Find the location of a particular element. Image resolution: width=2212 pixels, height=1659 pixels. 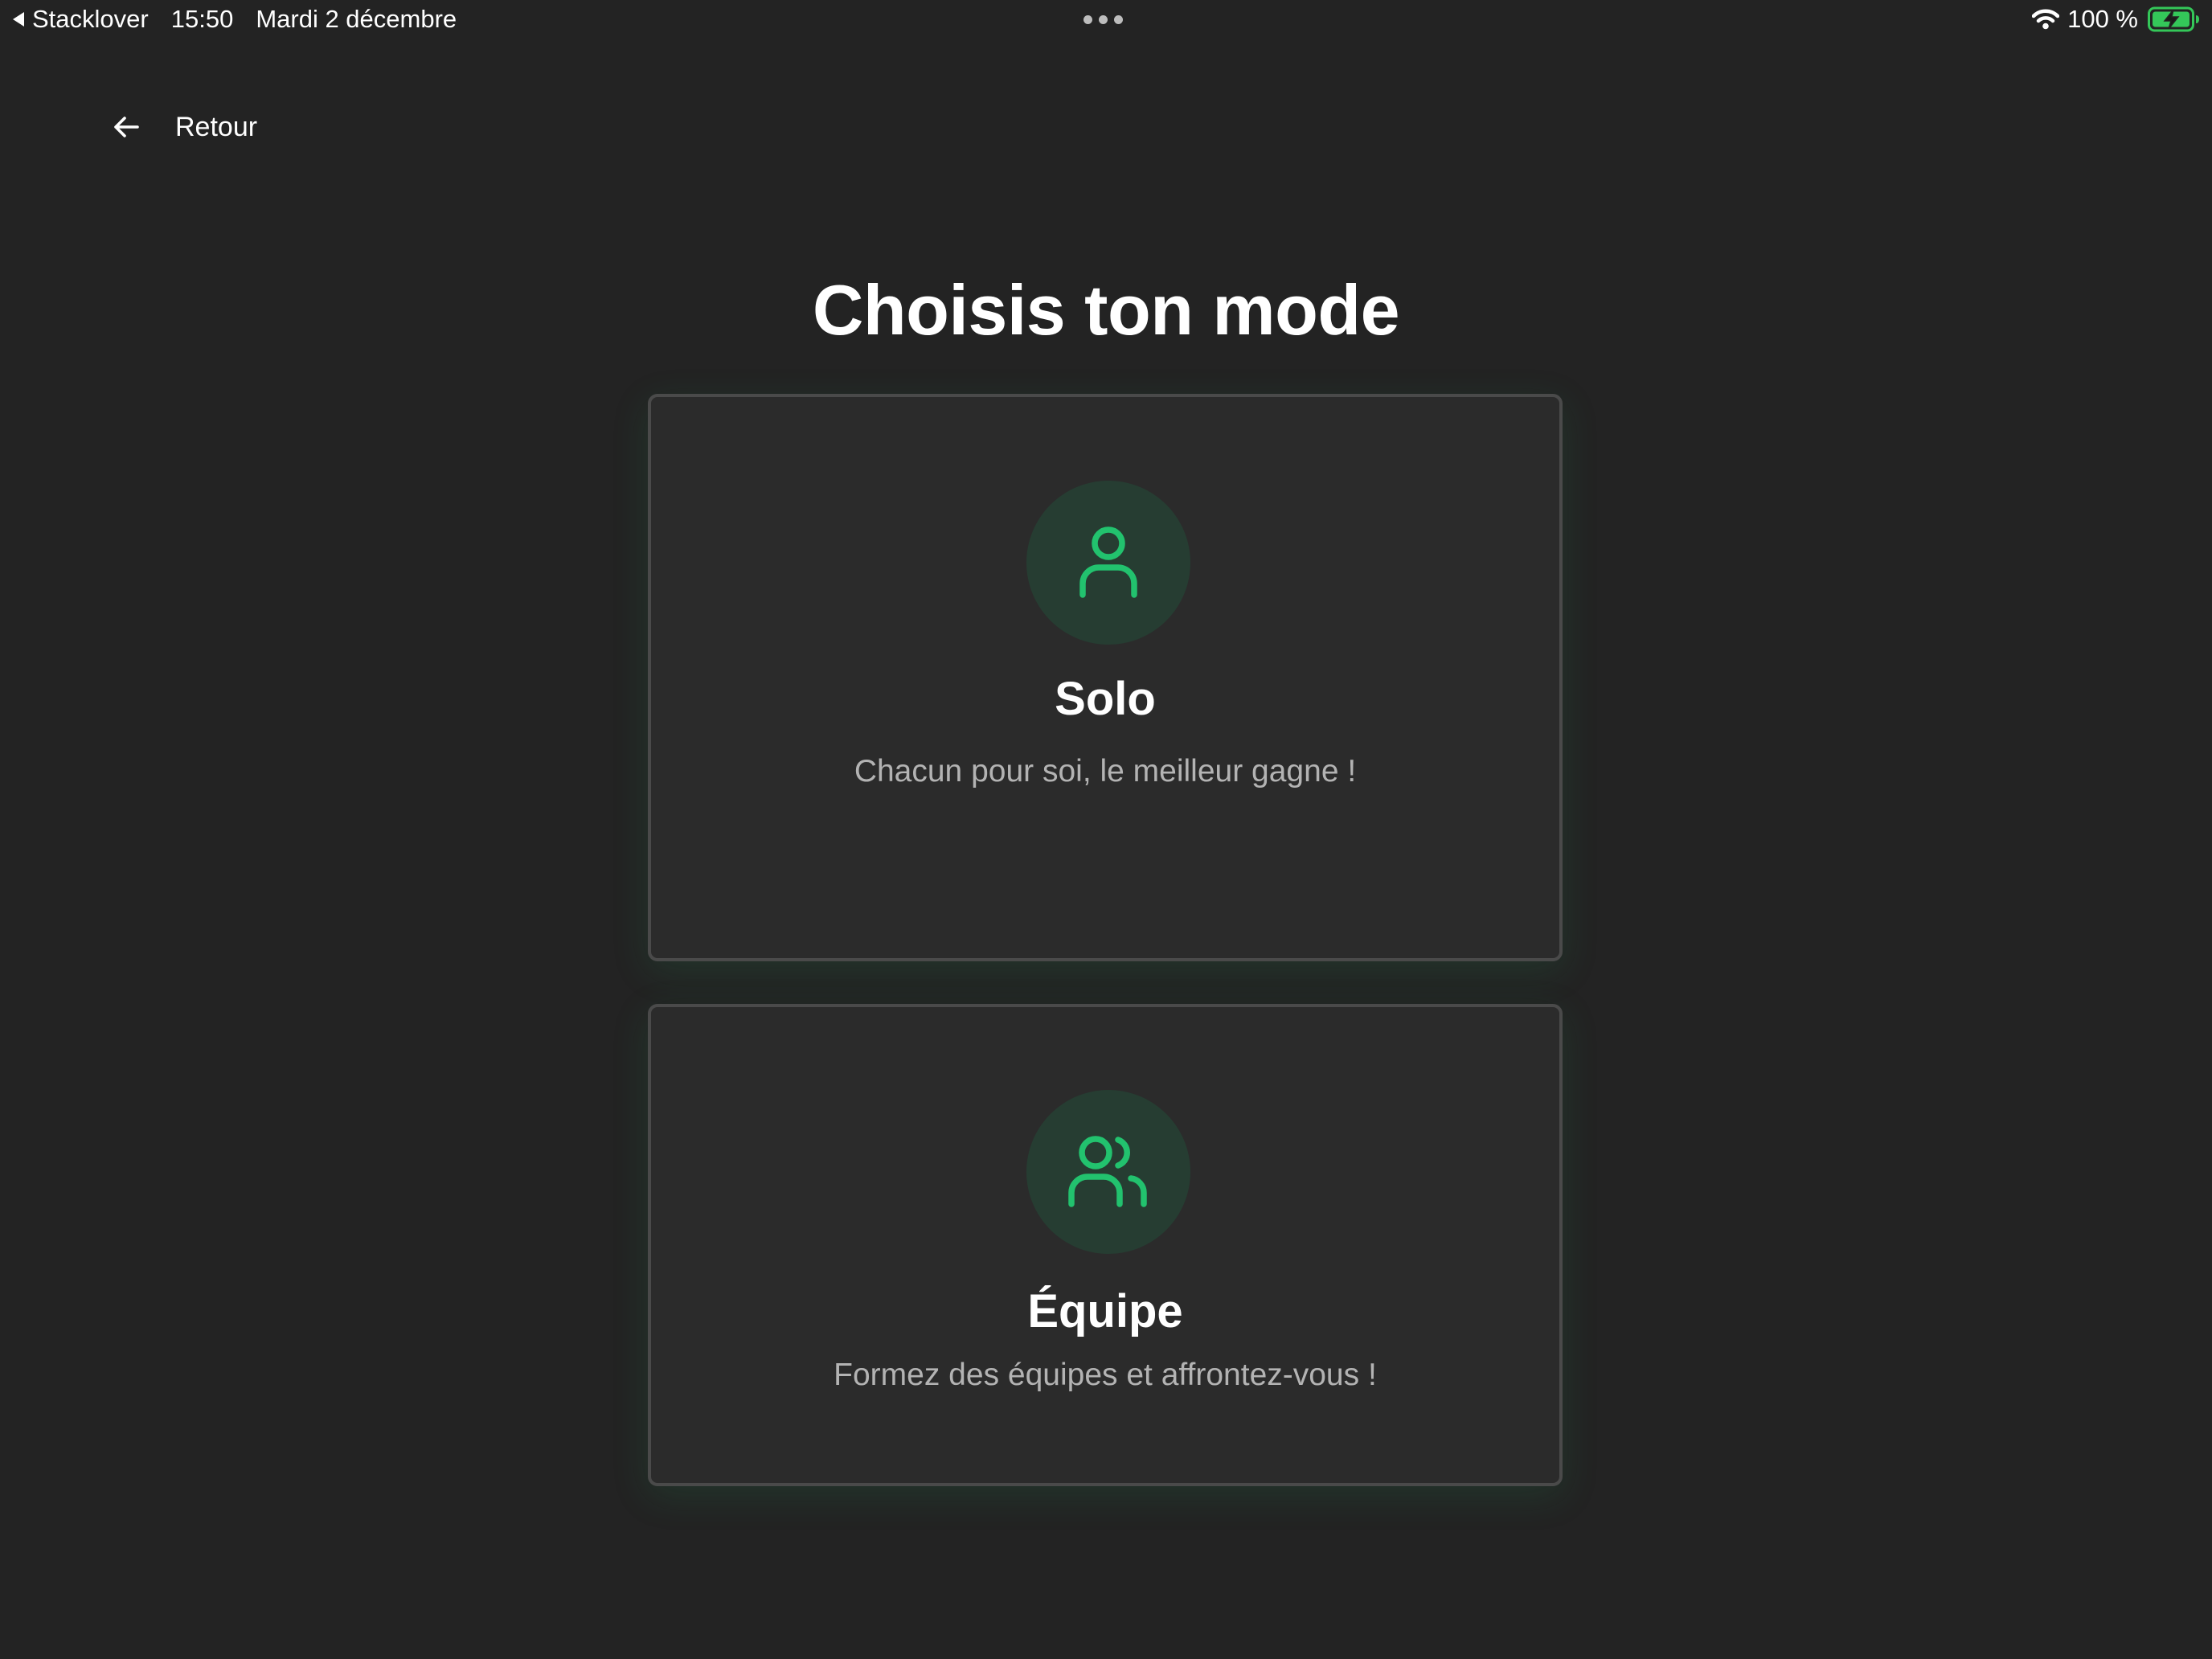

team-icon-circle is located at coordinates (1108, 1172).